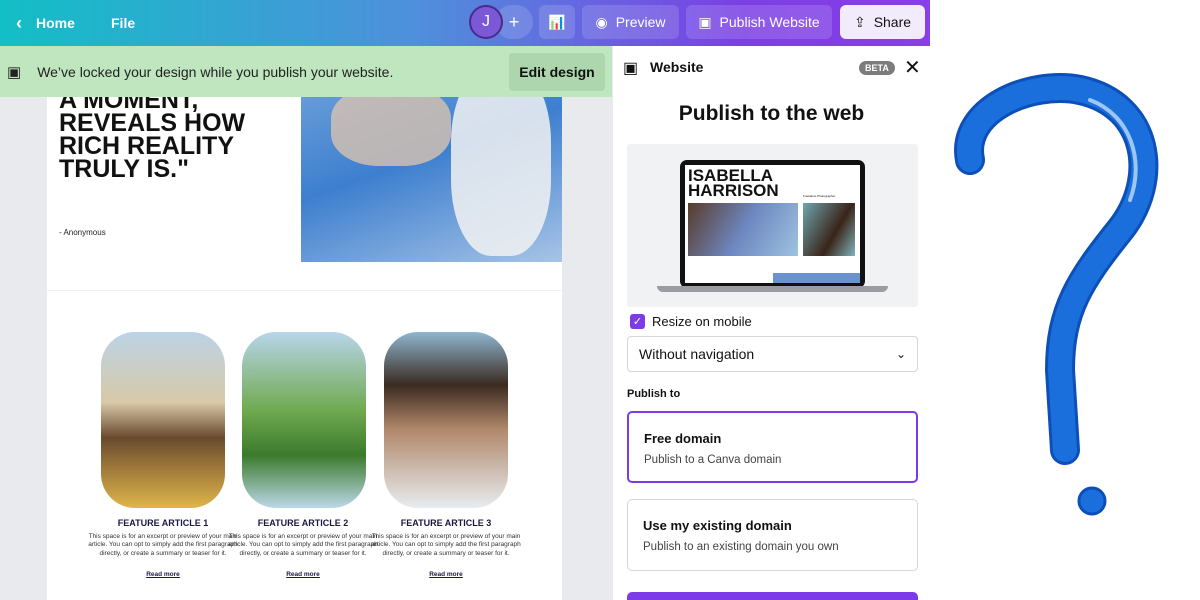 The width and height of the screenshot is (1200, 600). What do you see at coordinates (912, 67) in the screenshot?
I see `close-icon: ✕` at bounding box center [912, 67].